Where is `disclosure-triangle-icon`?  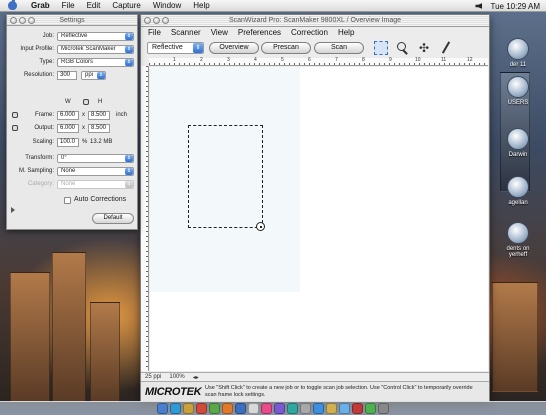
disclosure-triangle-icon is located at coordinates (13, 210).